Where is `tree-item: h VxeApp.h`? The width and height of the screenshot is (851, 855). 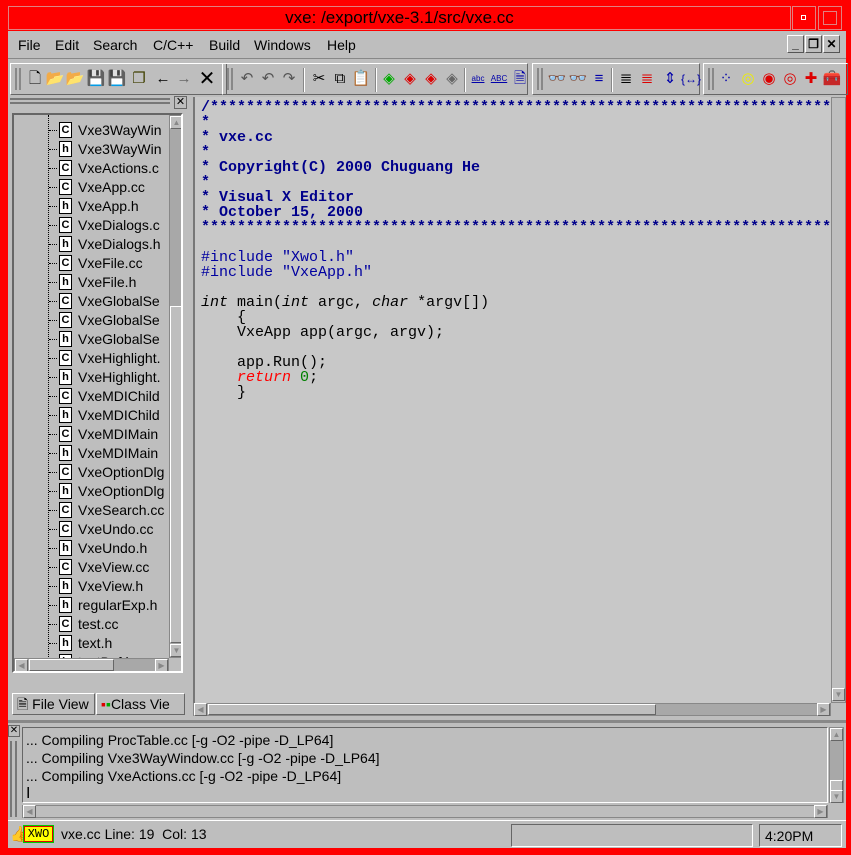 tree-item: h VxeApp.h is located at coordinates (94, 206).